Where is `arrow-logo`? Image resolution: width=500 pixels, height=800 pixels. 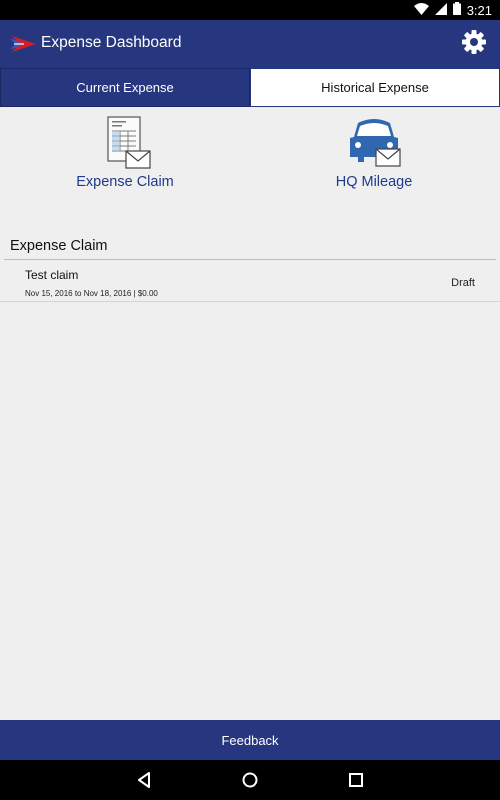 arrow-logo is located at coordinates (24, 44).